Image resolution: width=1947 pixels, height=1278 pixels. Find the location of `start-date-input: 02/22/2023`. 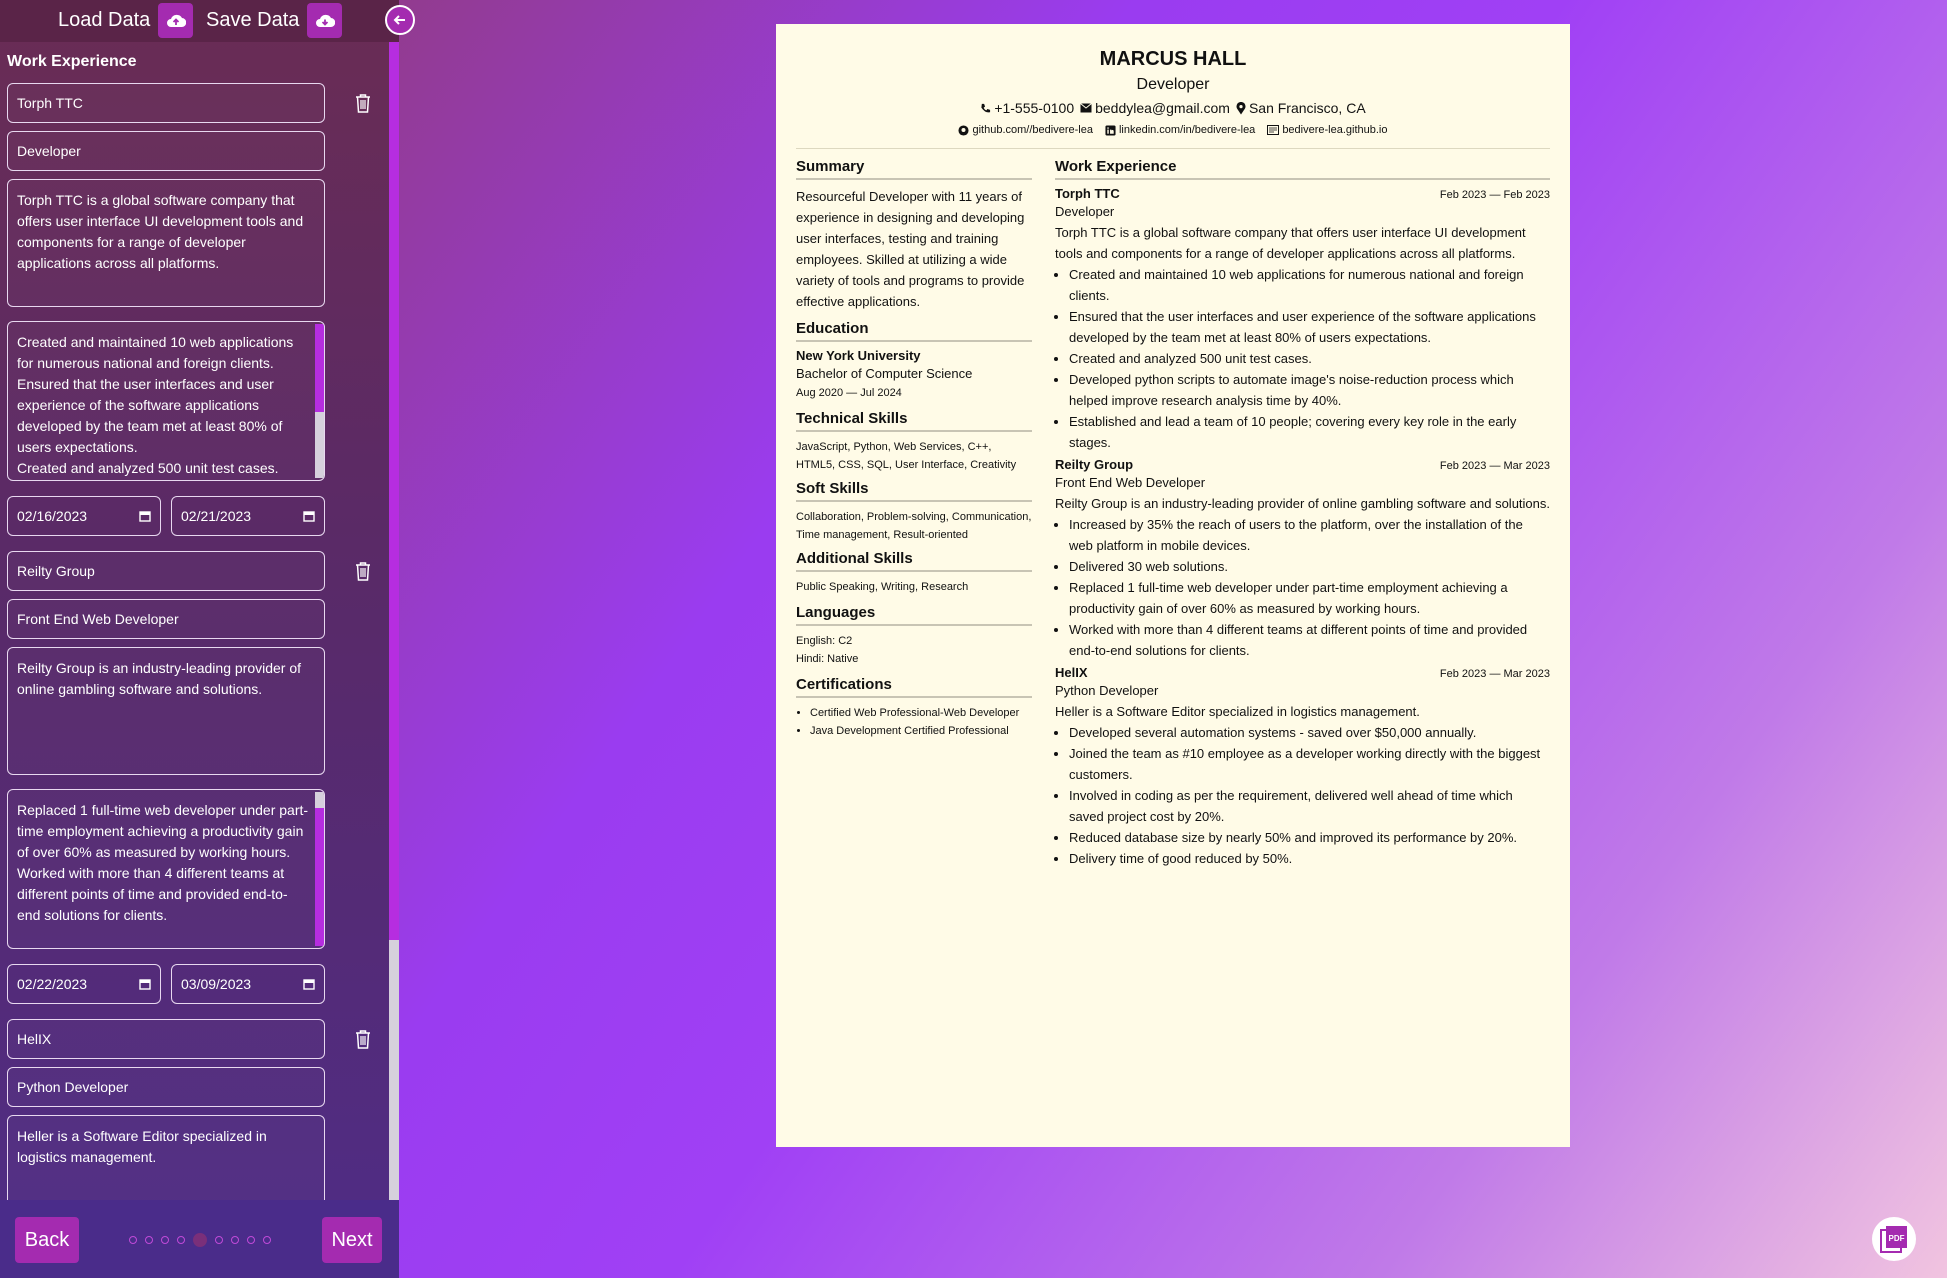

start-date-input: 02/22/2023 is located at coordinates (84, 984).